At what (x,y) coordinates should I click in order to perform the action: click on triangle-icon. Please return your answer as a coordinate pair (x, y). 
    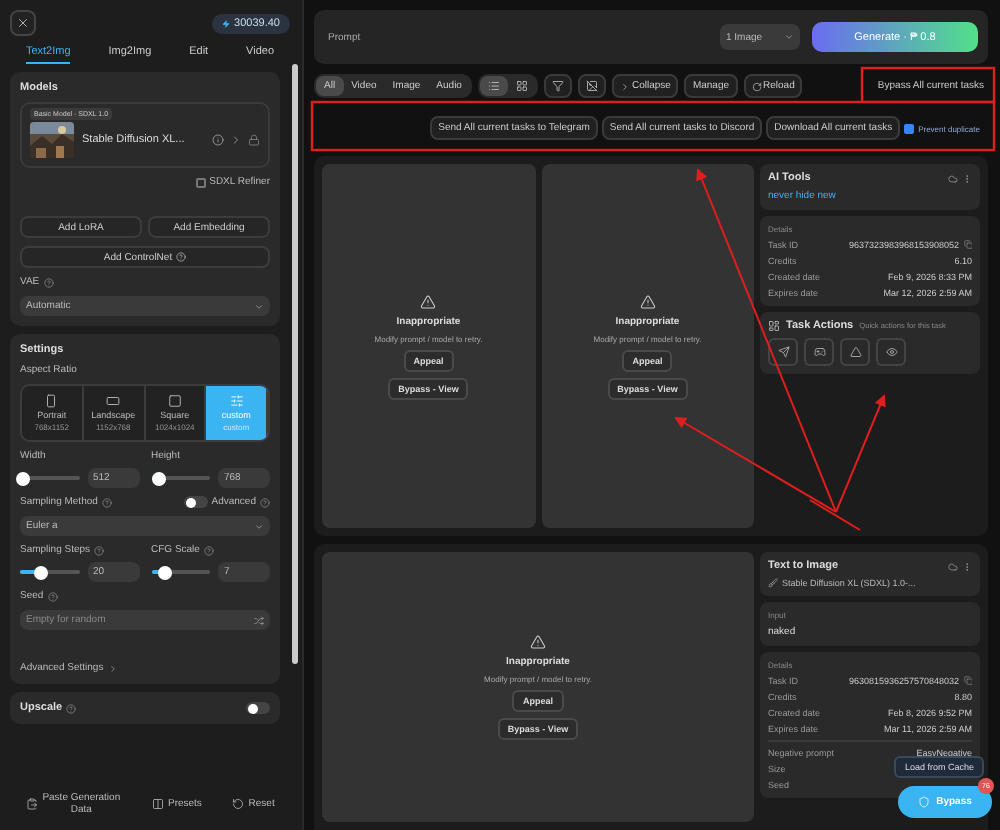
    Looking at the image, I should click on (855, 352).